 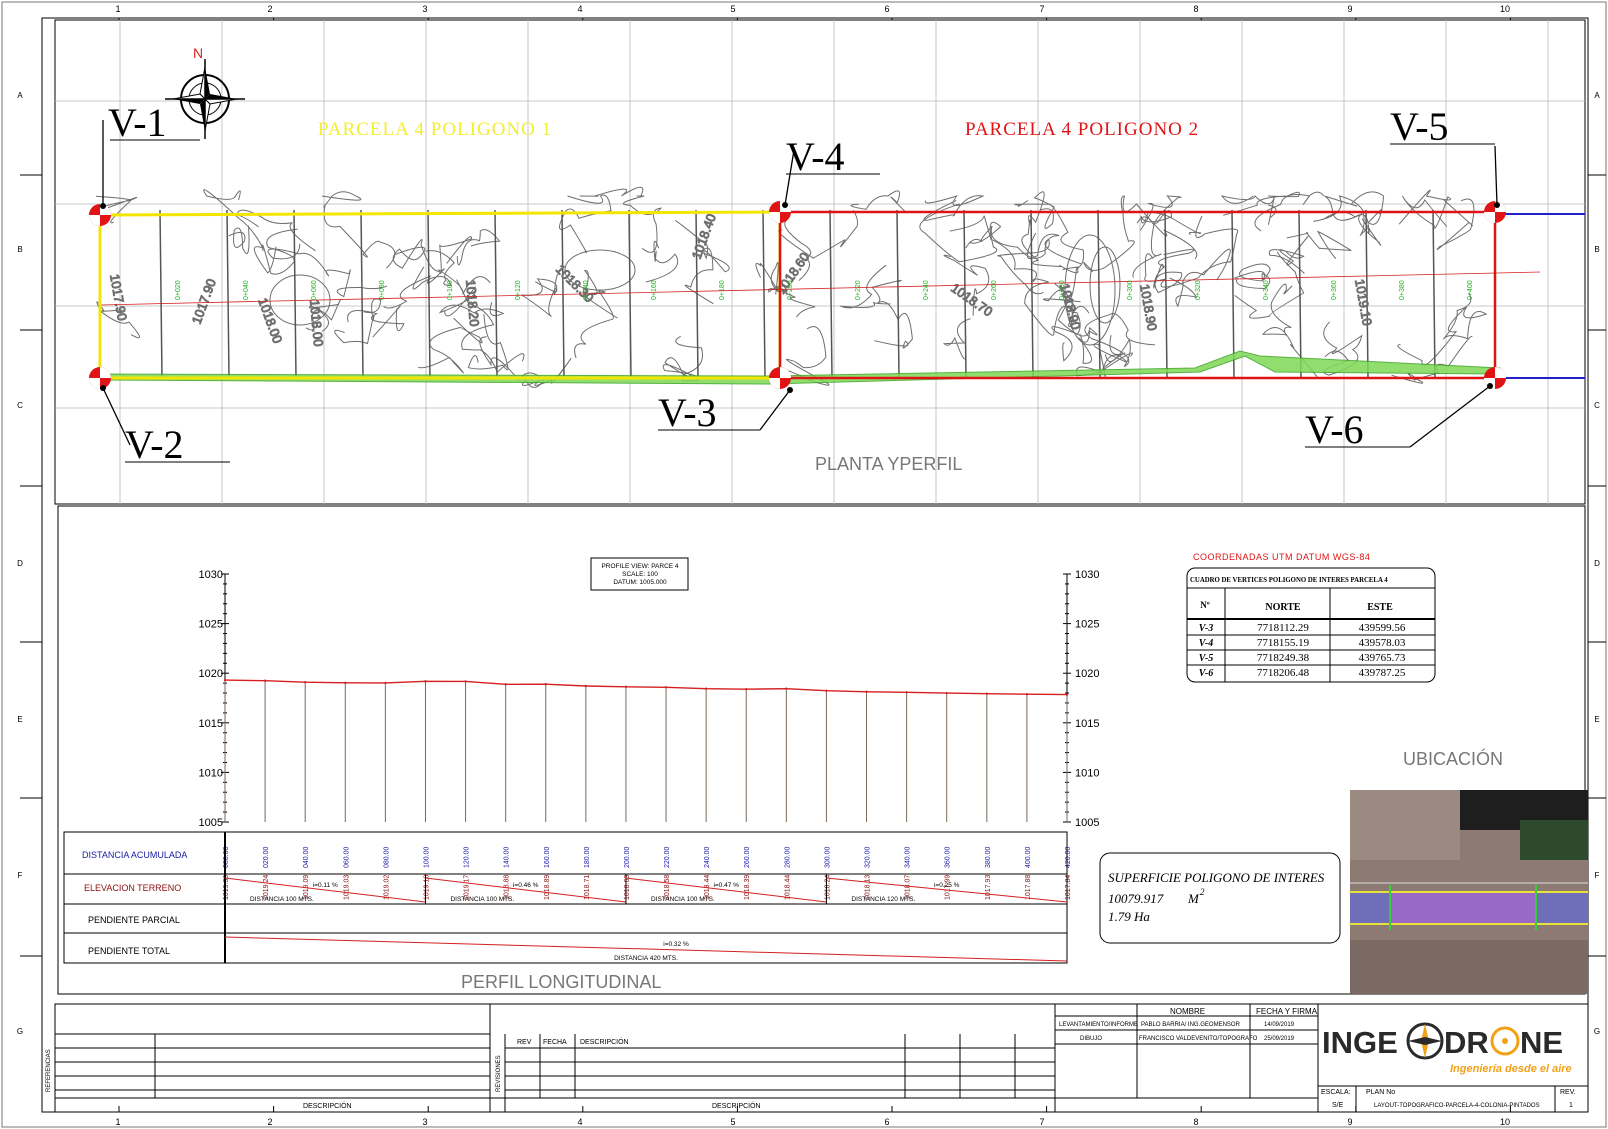 I want to click on logo-tagline: Ingeniería desde el aire, so click(x=1511, y=1069).